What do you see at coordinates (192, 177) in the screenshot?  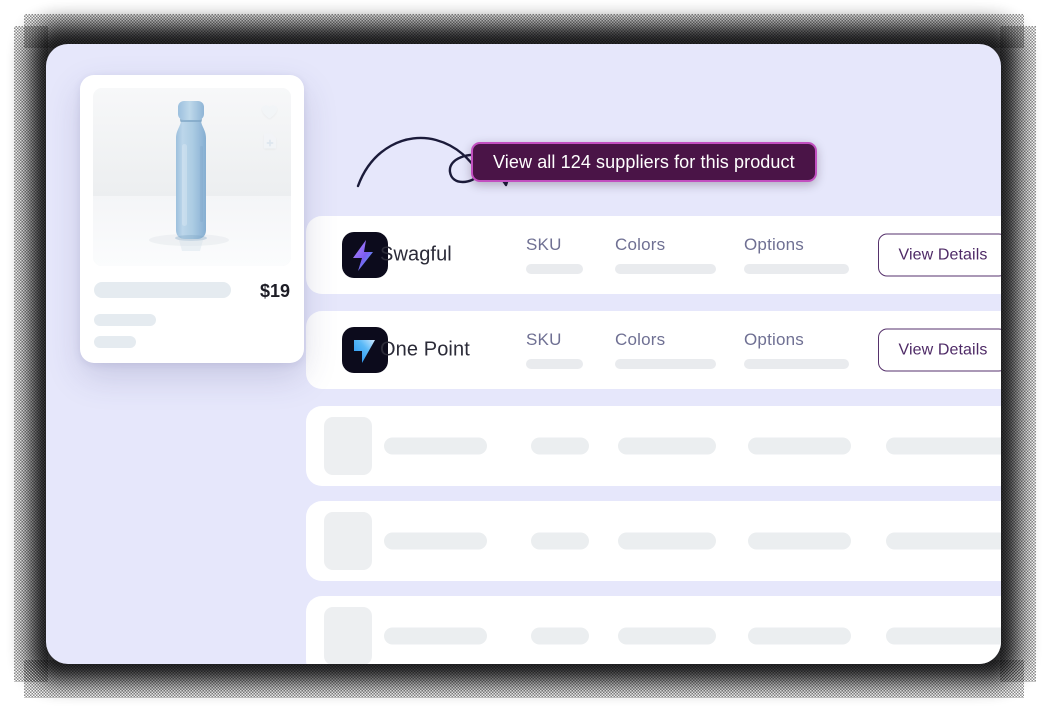 I see `product-image` at bounding box center [192, 177].